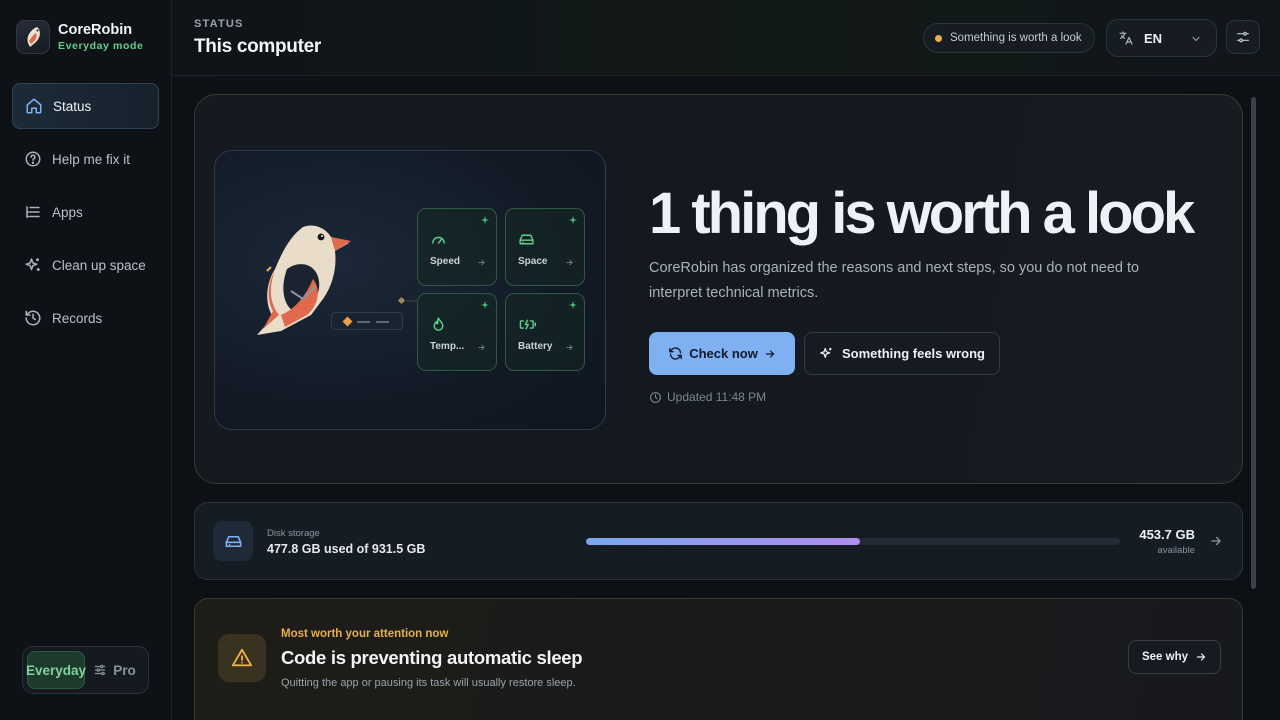 The width and height of the screenshot is (1280, 720). What do you see at coordinates (655, 397) in the screenshot?
I see `clock-icon` at bounding box center [655, 397].